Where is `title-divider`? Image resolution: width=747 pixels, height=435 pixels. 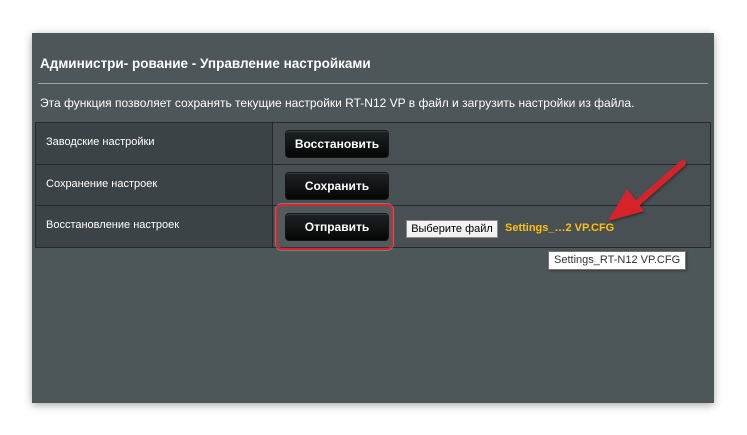 title-divider is located at coordinates (373, 83).